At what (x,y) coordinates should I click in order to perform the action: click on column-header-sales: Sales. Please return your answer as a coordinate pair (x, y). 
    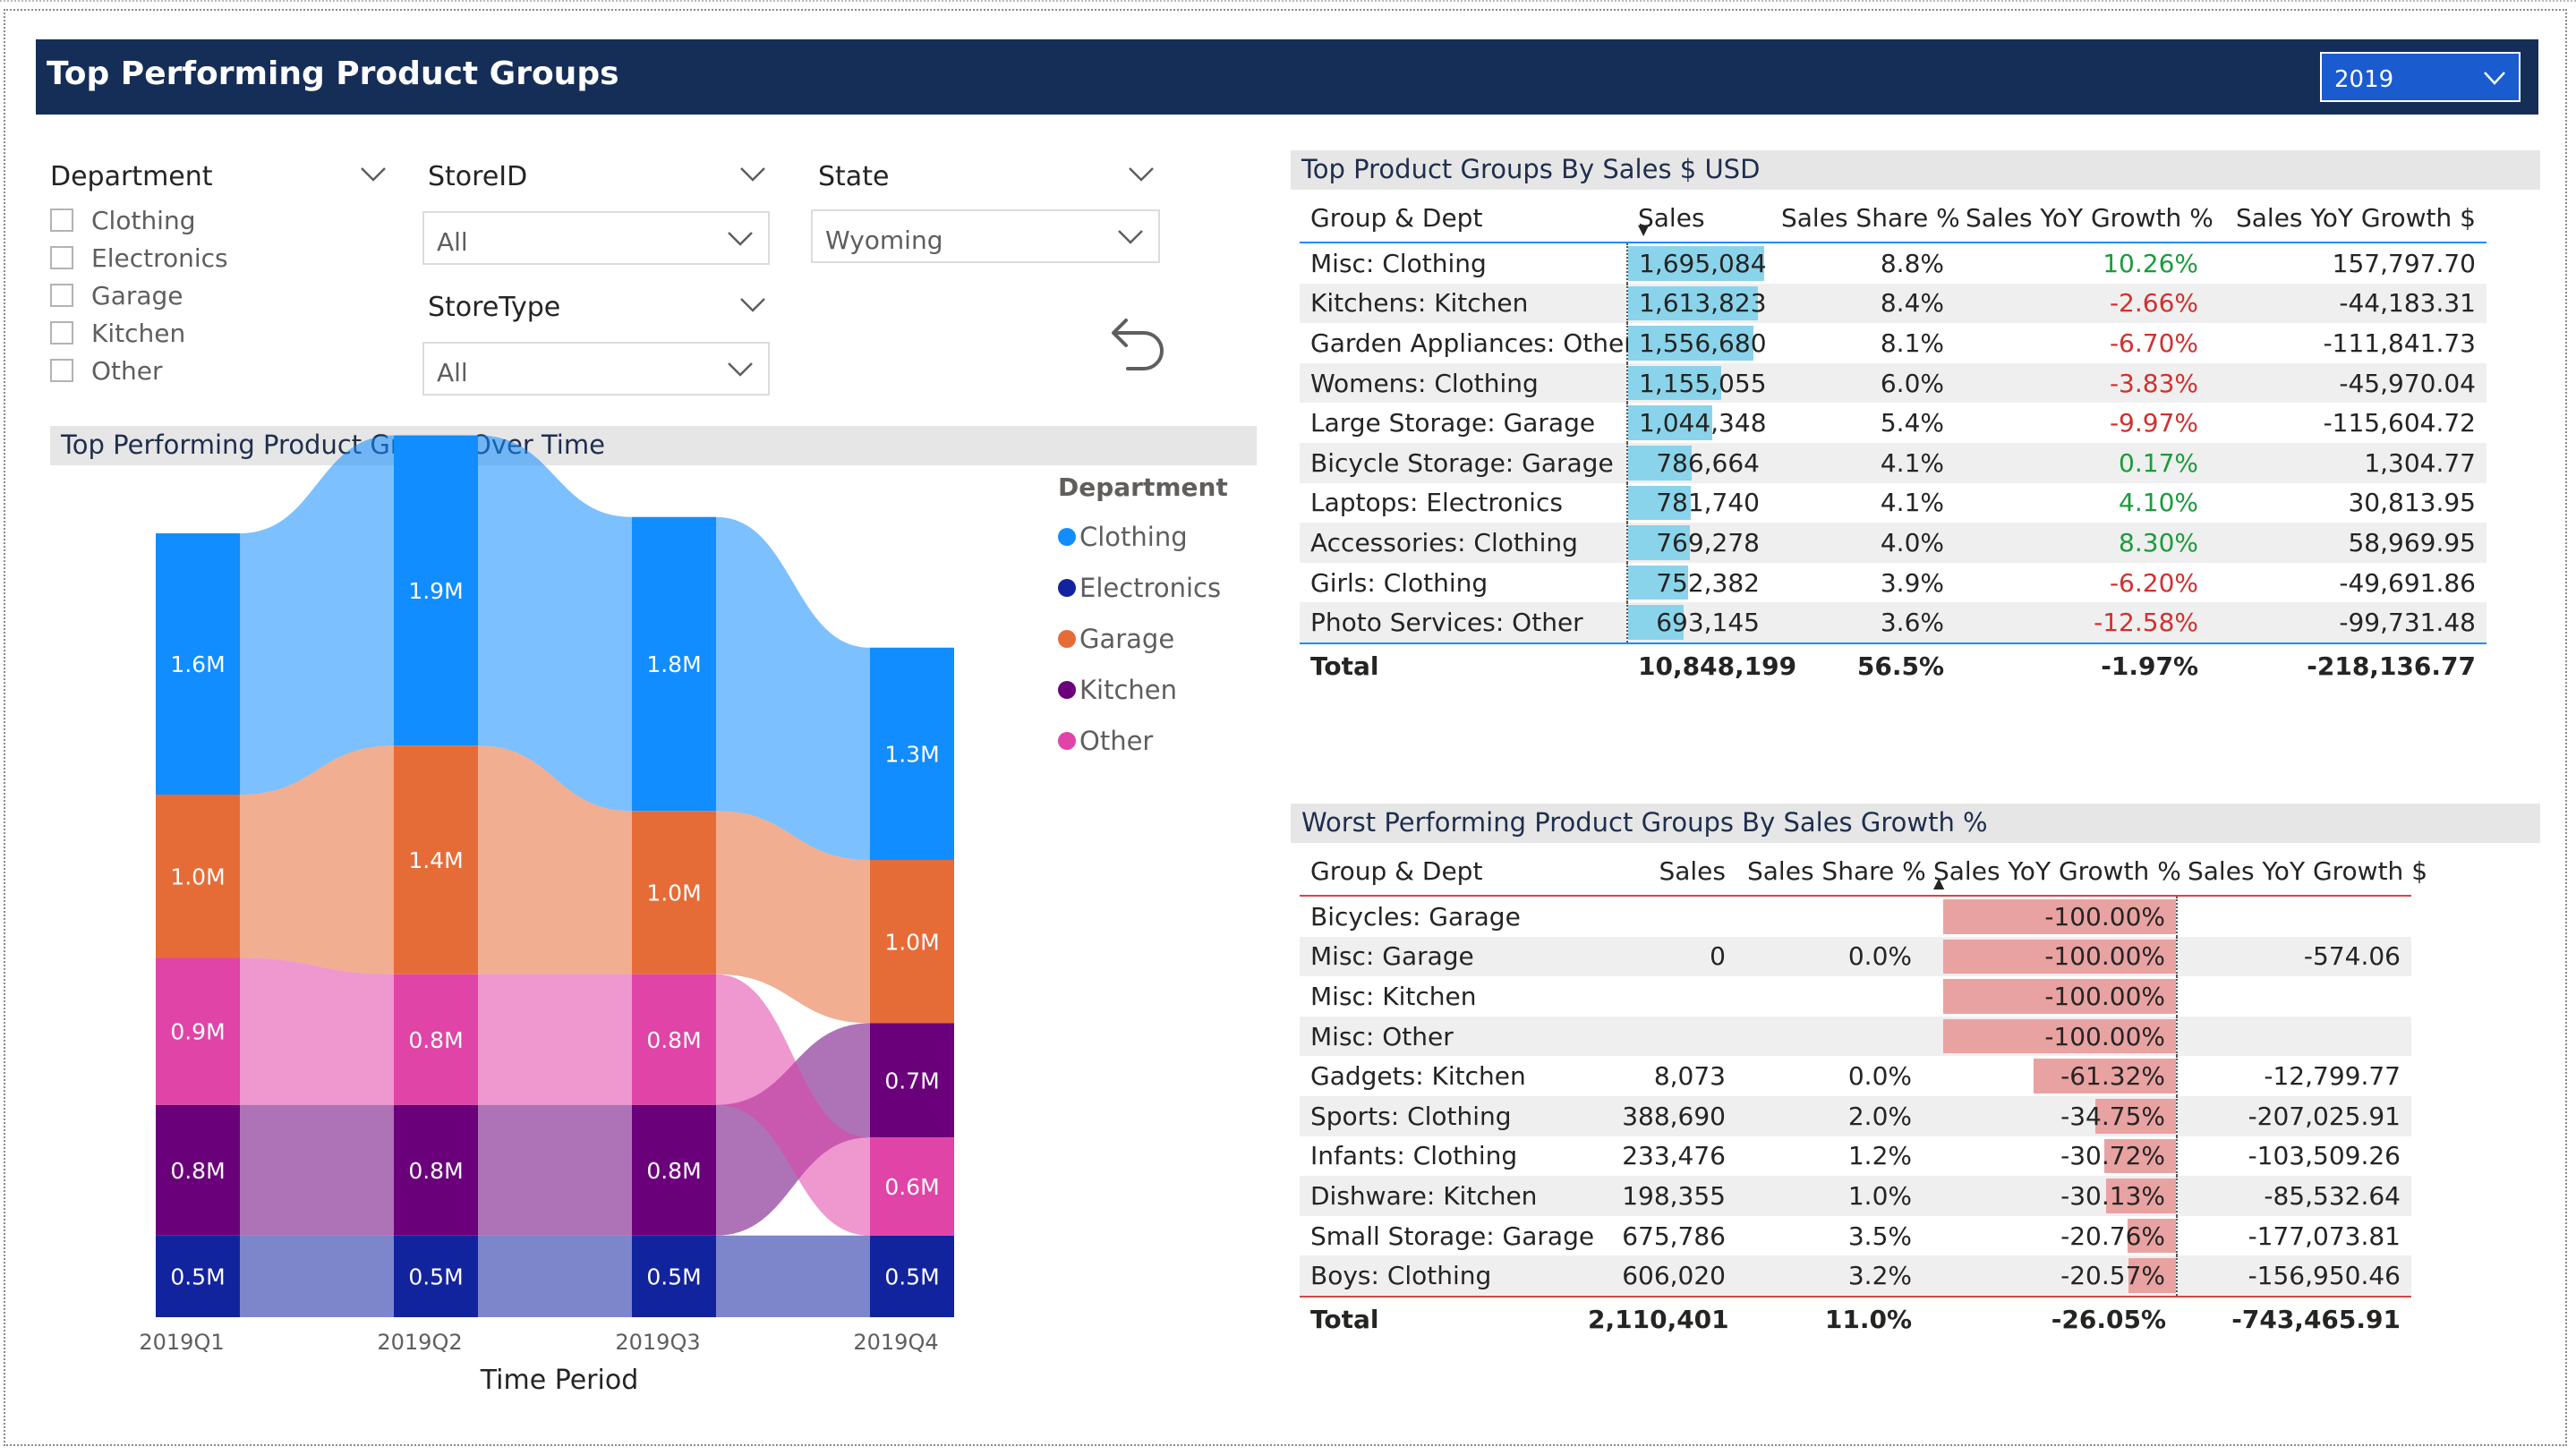
    Looking at the image, I should click on (1656, 871).